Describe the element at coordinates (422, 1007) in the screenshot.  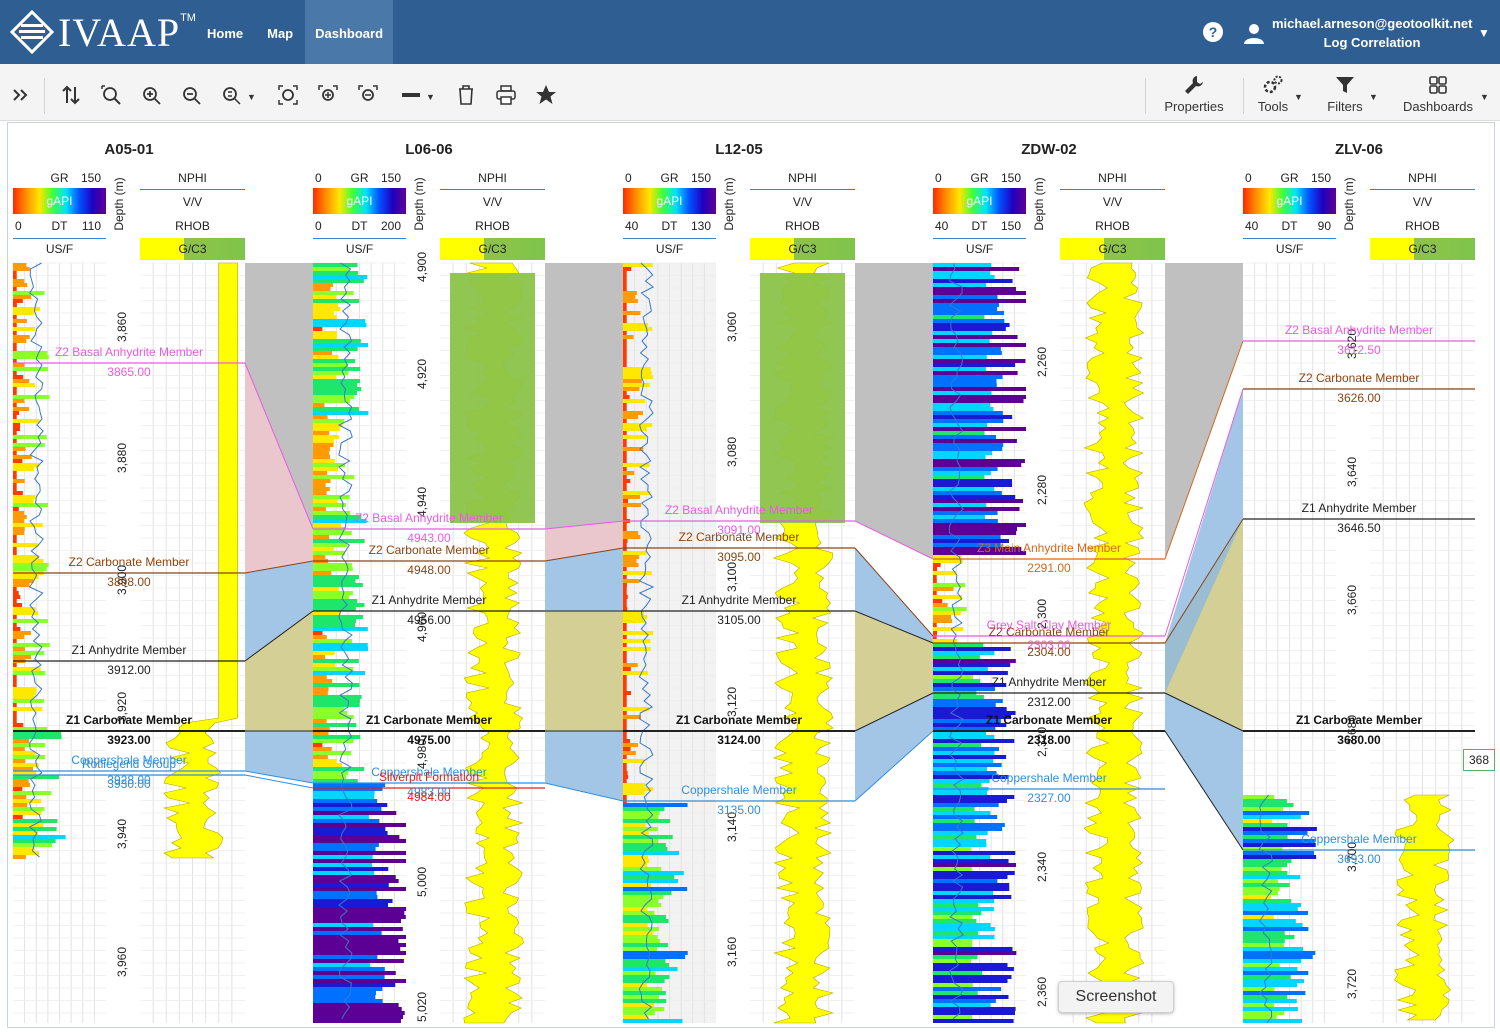
I see `depth-tick-label: 5,020` at that location.